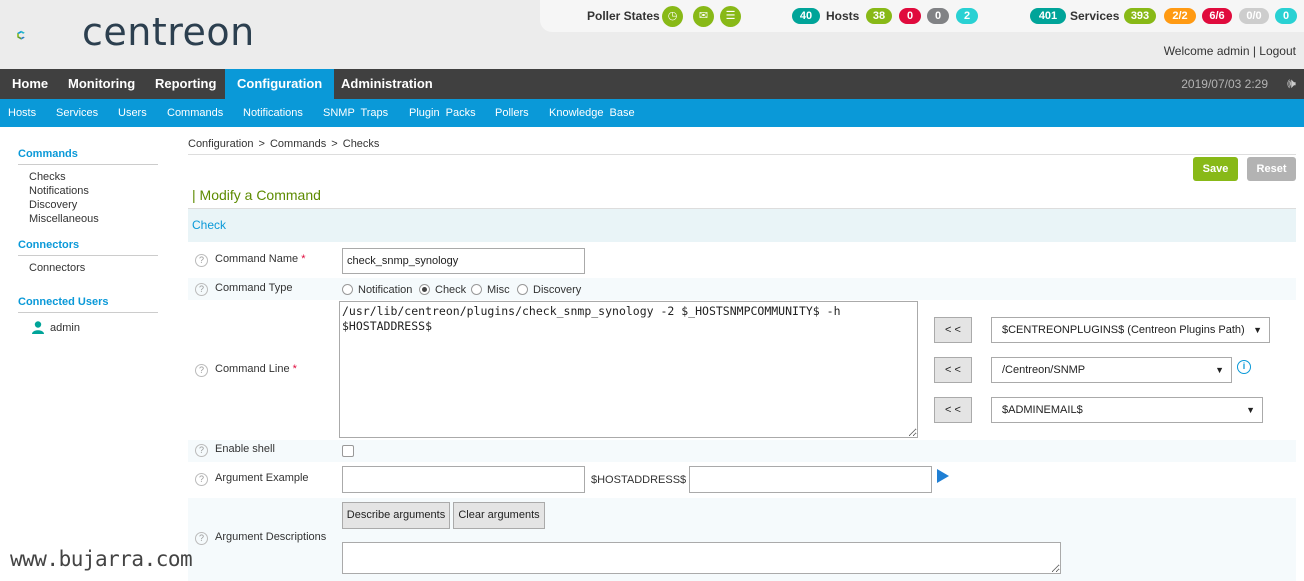 This screenshot has width=1304, height=581. Describe the element at coordinates (1291, 83) in the screenshot. I see `sound-icon: 🕪` at that location.